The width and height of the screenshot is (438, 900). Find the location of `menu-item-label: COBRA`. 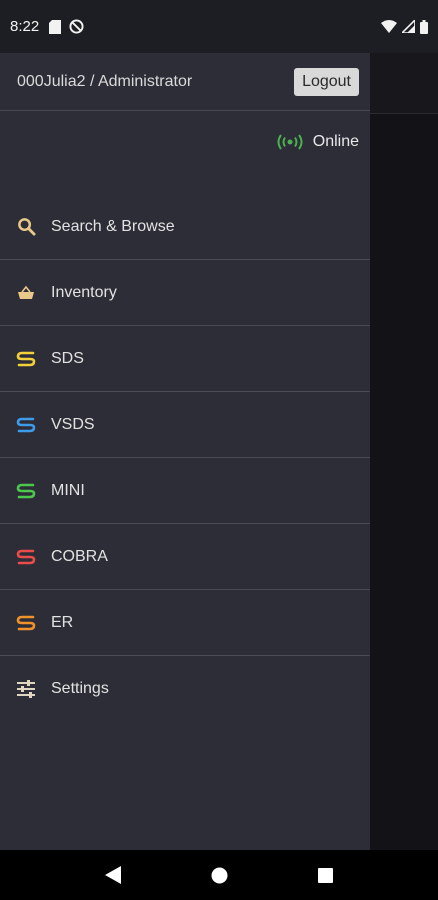

menu-item-label: COBRA is located at coordinates (79, 556).